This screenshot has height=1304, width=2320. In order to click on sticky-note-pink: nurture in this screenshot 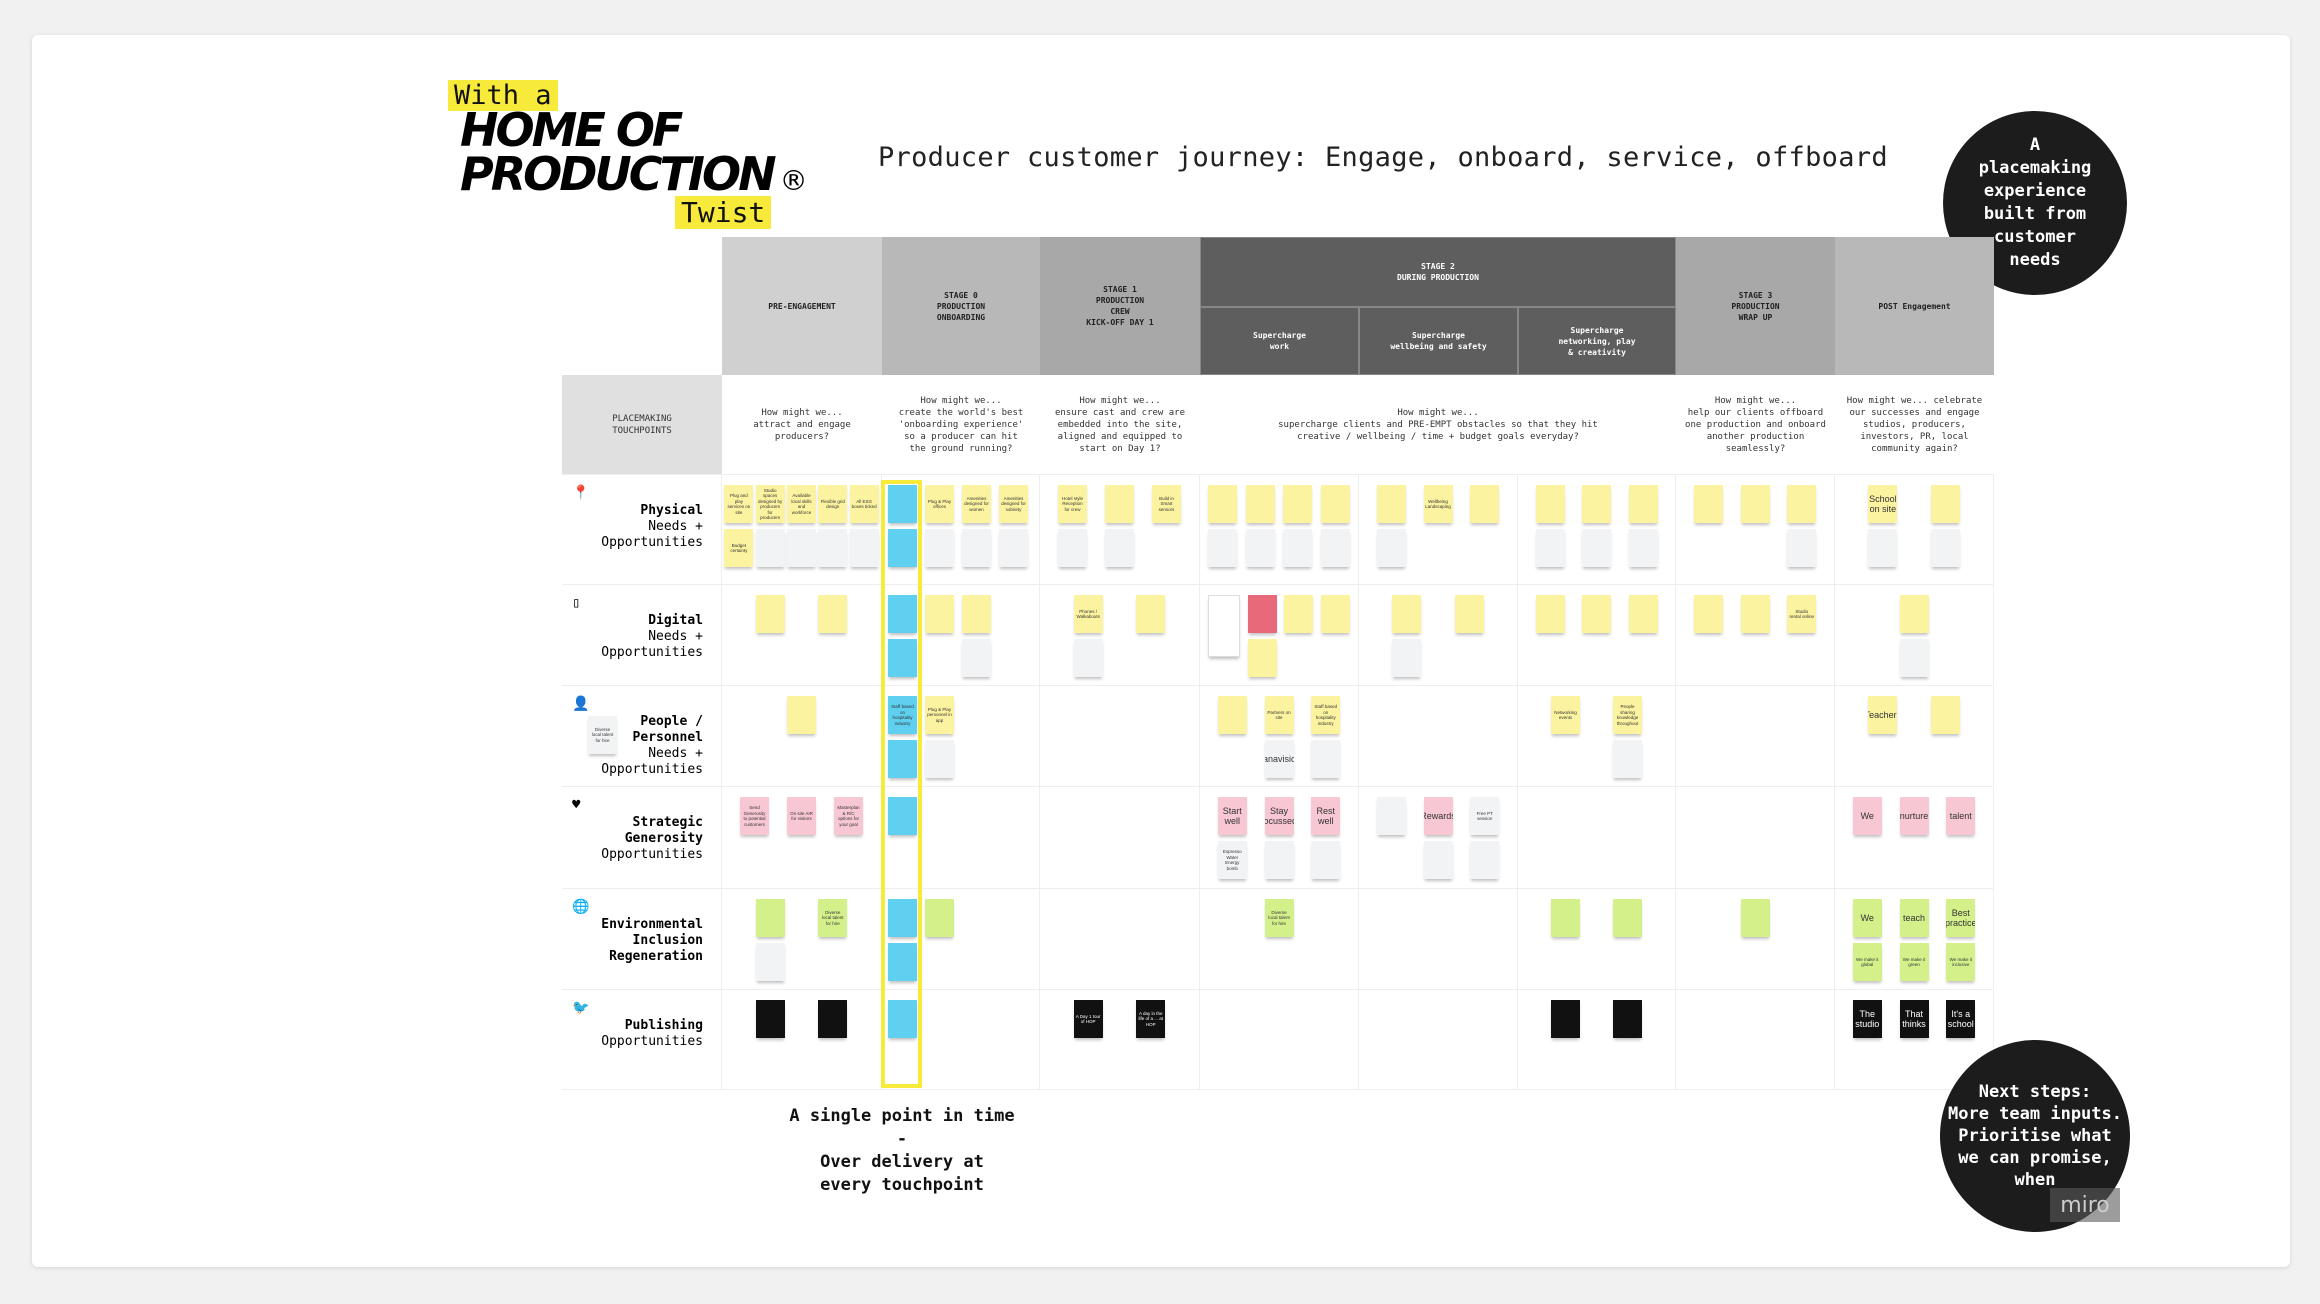, I will do `click(1914, 816)`.